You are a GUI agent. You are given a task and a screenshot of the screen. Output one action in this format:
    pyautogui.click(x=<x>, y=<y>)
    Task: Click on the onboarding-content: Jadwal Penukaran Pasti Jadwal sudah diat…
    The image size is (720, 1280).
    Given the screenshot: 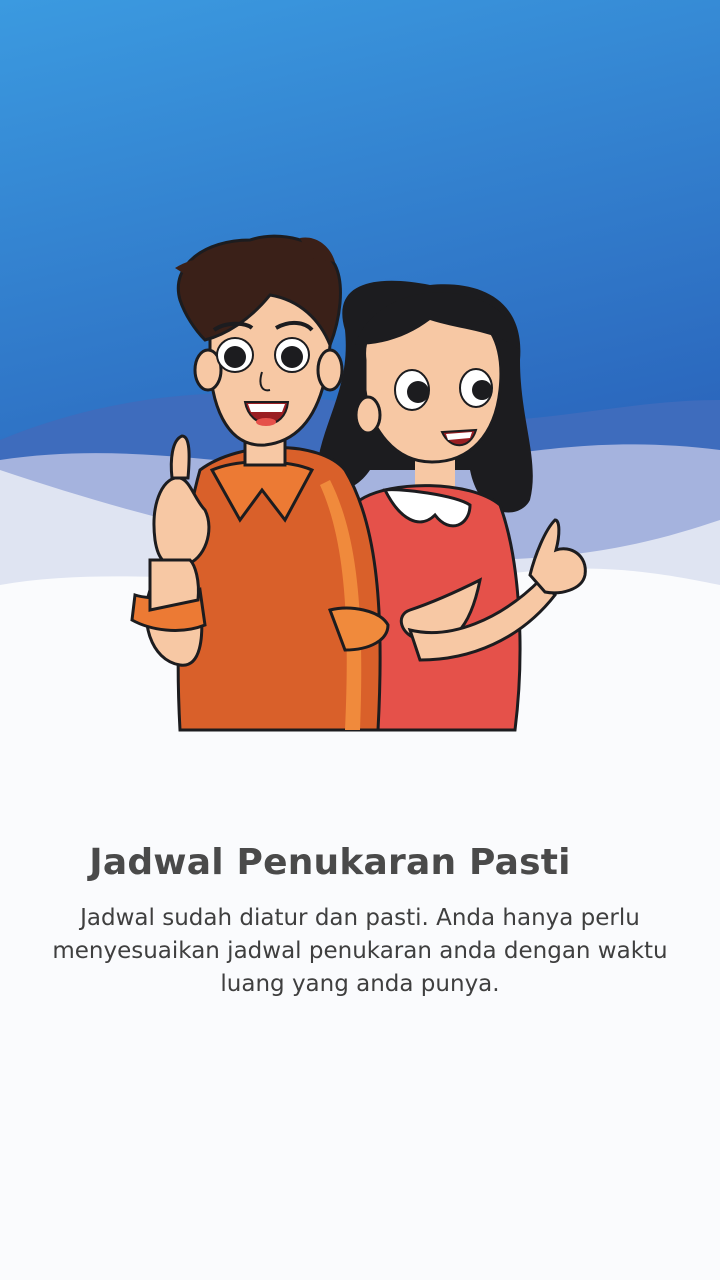 What is the action you would take?
    pyautogui.click(x=360, y=918)
    